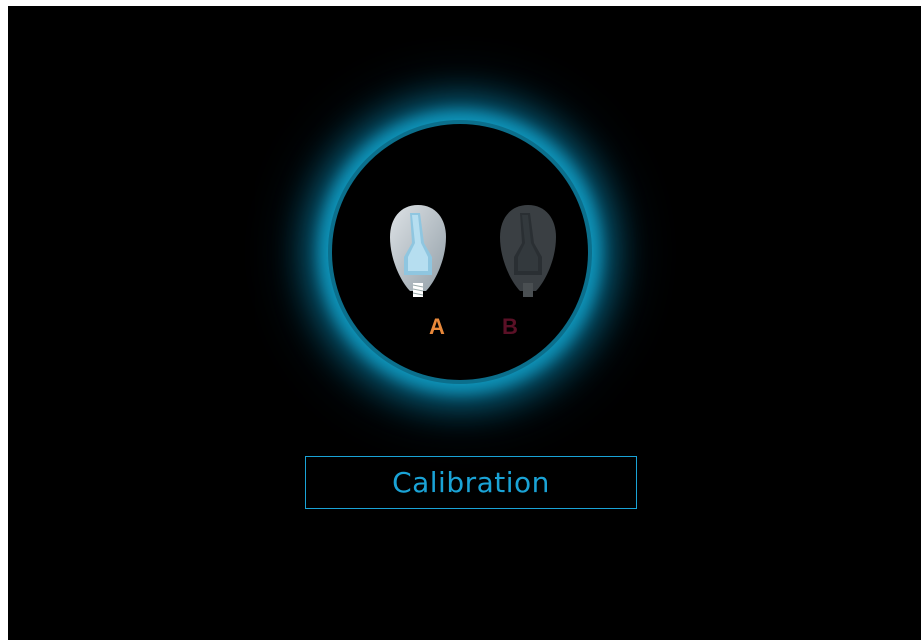 This screenshot has width=921, height=640. Describe the element at coordinates (418, 255) in the screenshot. I see `nozzle-a-icon` at that location.